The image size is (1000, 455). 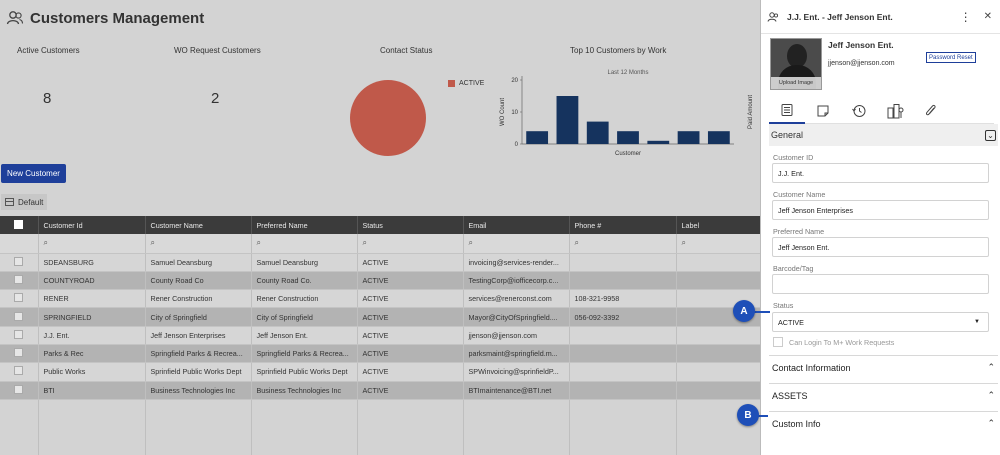 What do you see at coordinates (304, 299) in the screenshot?
I see `cell-preferred-name: Rener Construction` at bounding box center [304, 299].